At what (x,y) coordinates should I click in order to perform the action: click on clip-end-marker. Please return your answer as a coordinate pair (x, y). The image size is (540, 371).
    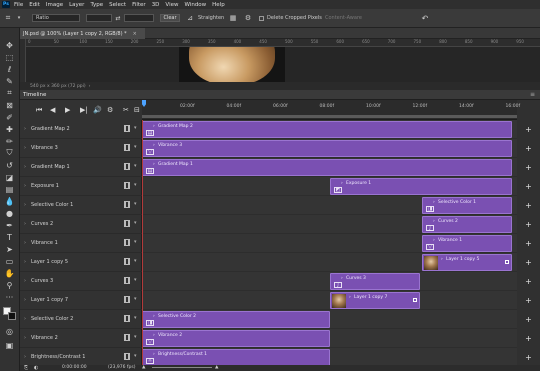
    Looking at the image, I should click on (415, 300).